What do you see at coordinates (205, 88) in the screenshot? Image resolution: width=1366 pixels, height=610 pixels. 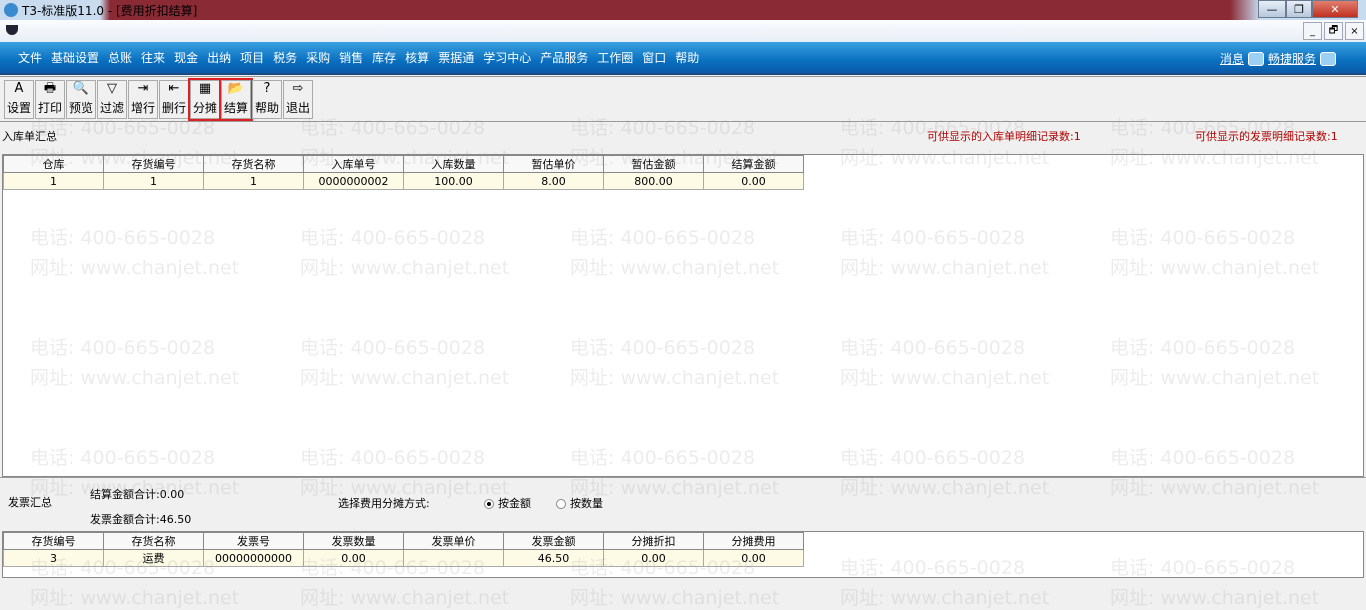 I see `toolbar-icon: ▦` at bounding box center [205, 88].